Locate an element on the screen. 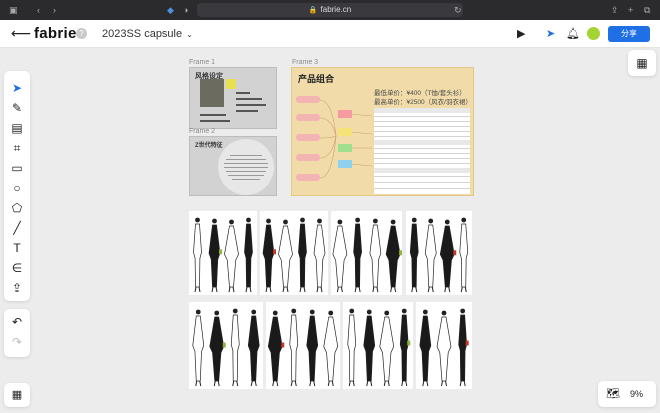 This screenshot has height=413, width=660. sidebar-toggle-icon: ▣ is located at coordinates (13, 10).